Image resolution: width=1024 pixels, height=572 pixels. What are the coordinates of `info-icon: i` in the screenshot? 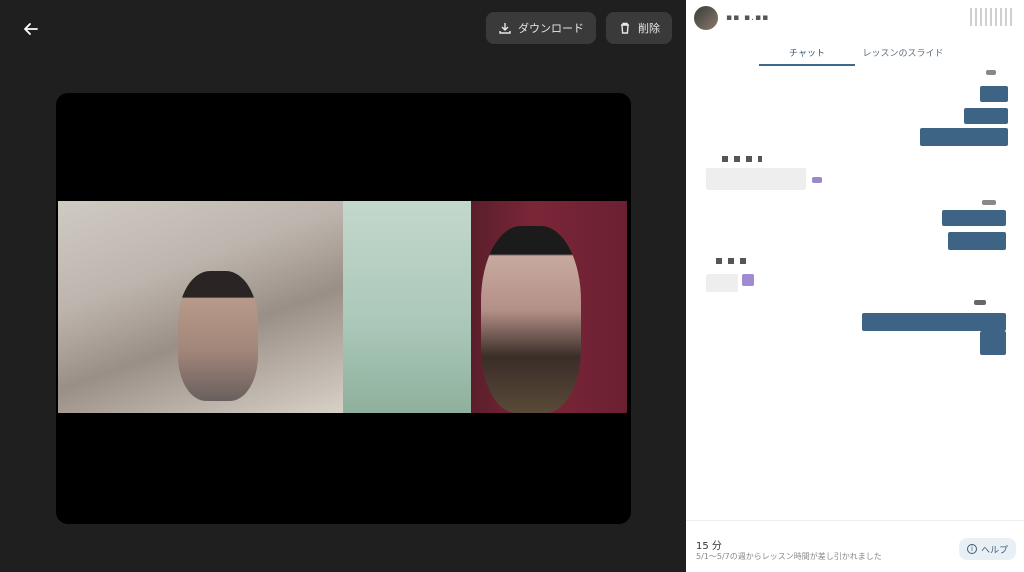 It's located at (971, 549).